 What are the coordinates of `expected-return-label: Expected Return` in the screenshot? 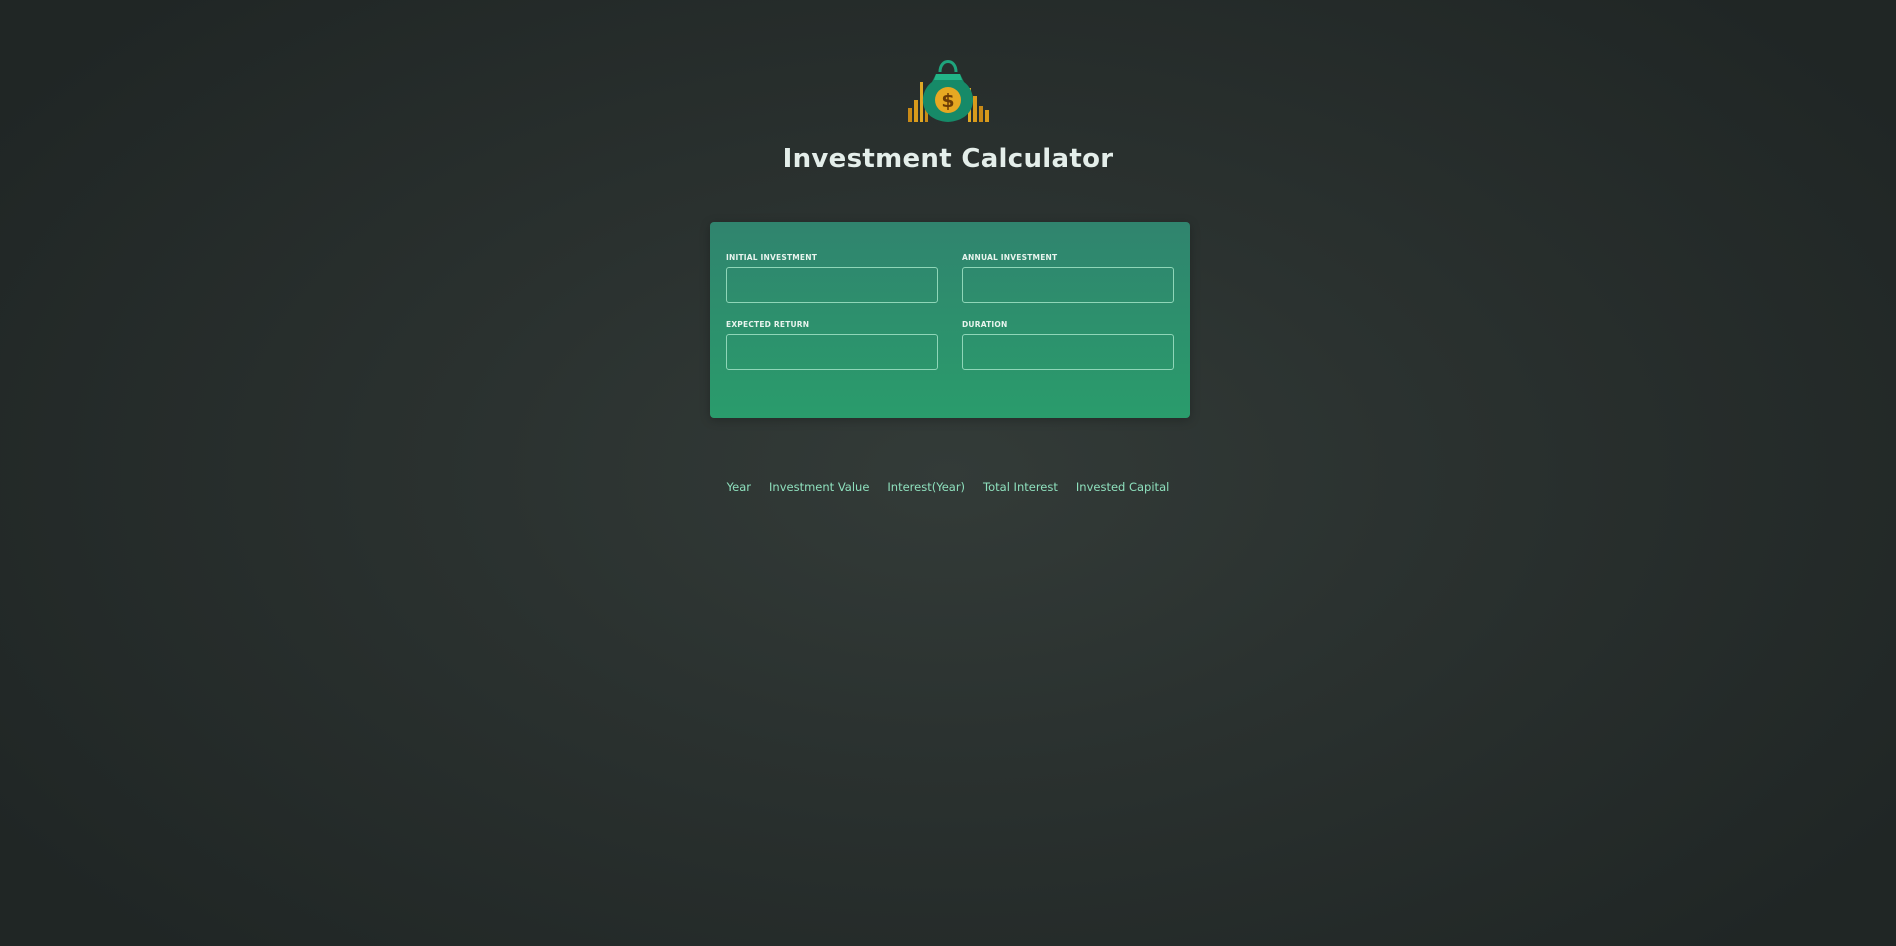 It's located at (768, 324).